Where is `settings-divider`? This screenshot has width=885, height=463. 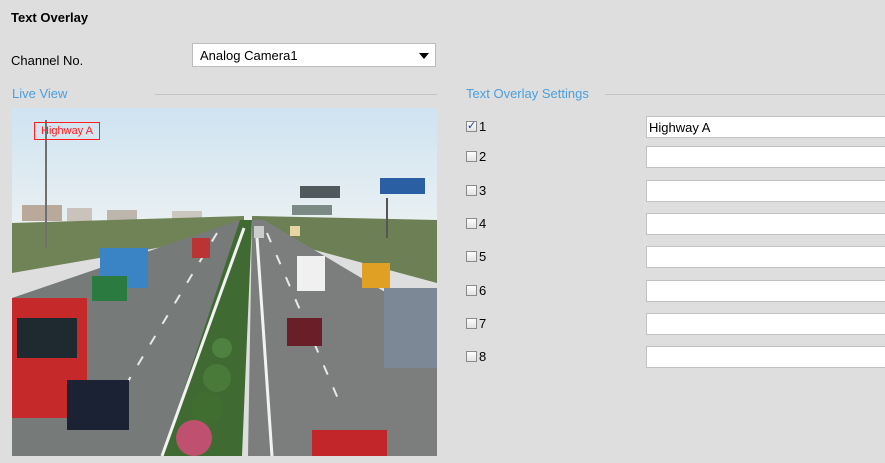 settings-divider is located at coordinates (745, 94).